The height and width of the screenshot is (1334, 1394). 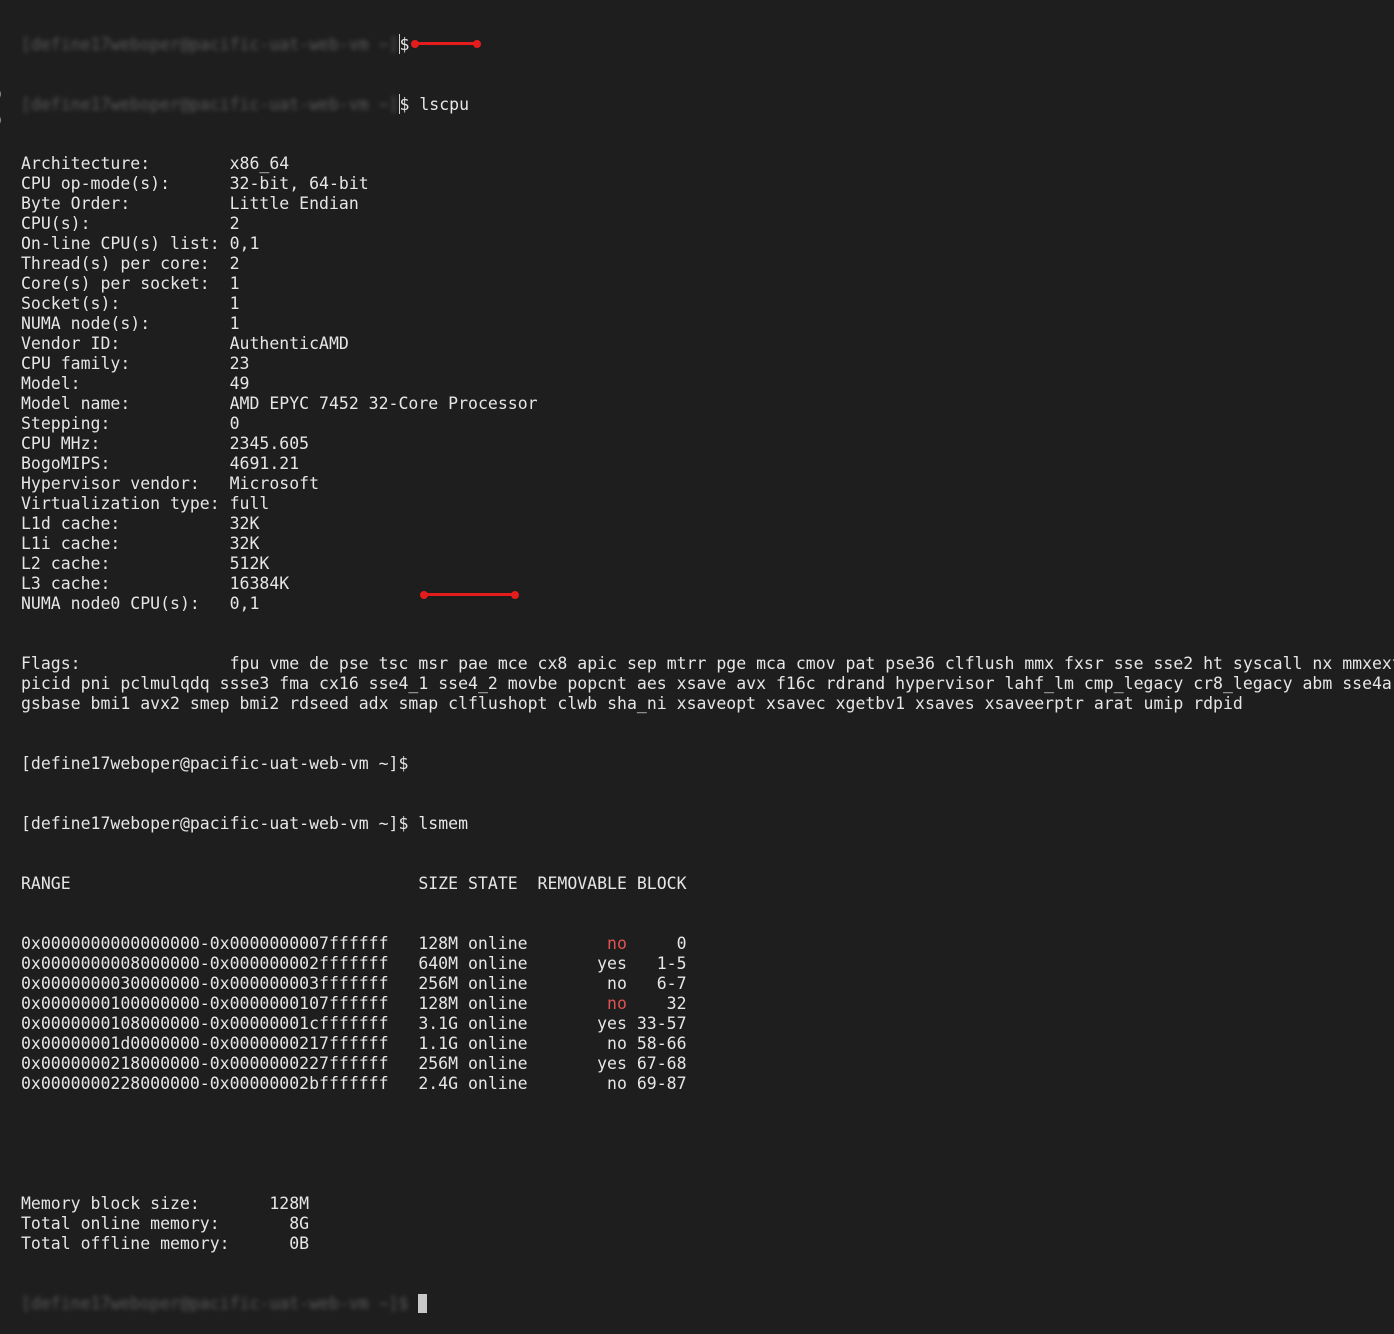 I want to click on lscpu-line: CPU MHz: 2345.605, so click(x=707, y=444).